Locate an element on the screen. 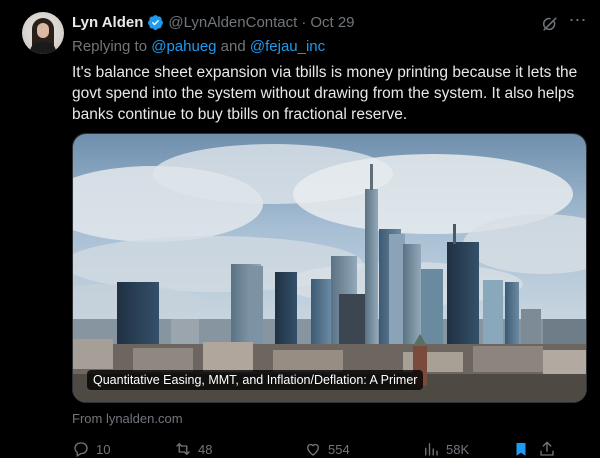  tweet-date: Oct 29 is located at coordinates (332, 22).